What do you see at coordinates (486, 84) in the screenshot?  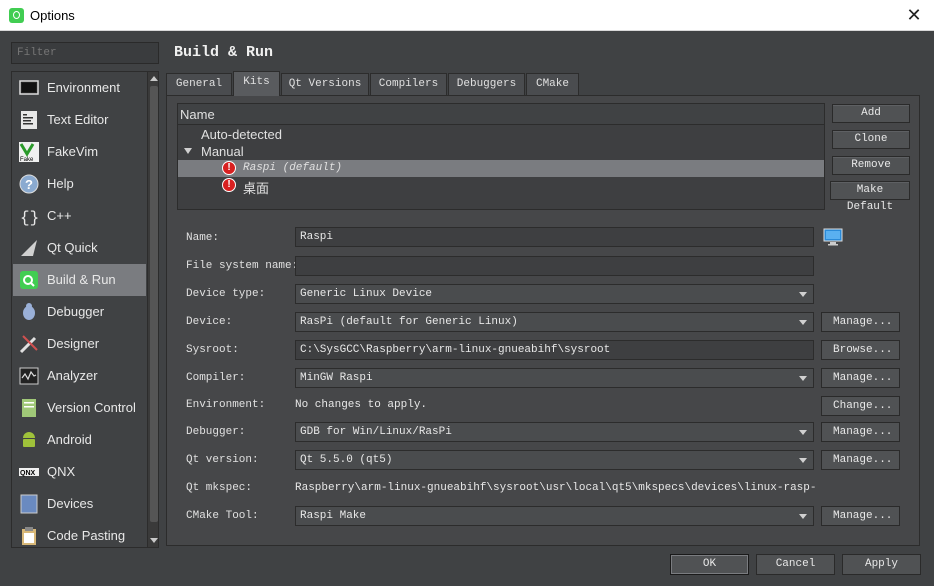 I see `tab-debuggers: Debuggers` at bounding box center [486, 84].